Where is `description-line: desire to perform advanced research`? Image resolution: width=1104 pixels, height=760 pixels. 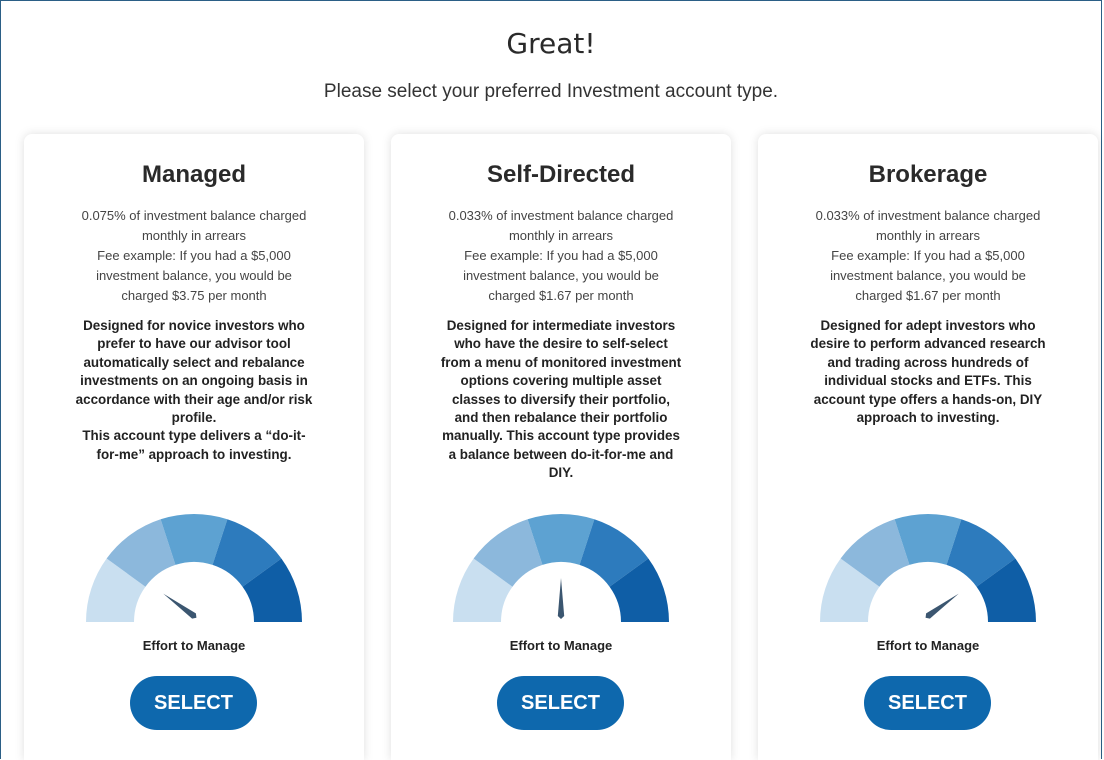 description-line: desire to perform advanced research is located at coordinates (928, 344).